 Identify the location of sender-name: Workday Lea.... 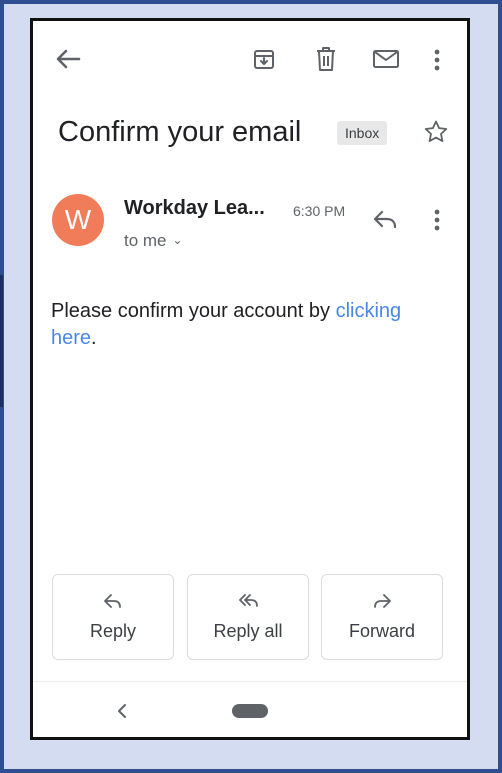
(194, 208).